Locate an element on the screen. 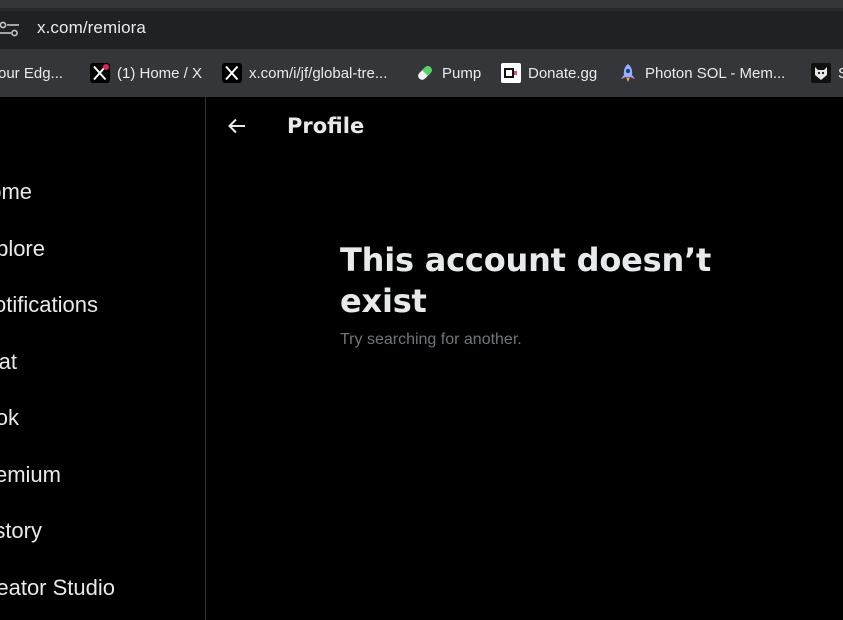 This screenshot has height=620, width=843. browser-top-strip is located at coordinates (421, 4).